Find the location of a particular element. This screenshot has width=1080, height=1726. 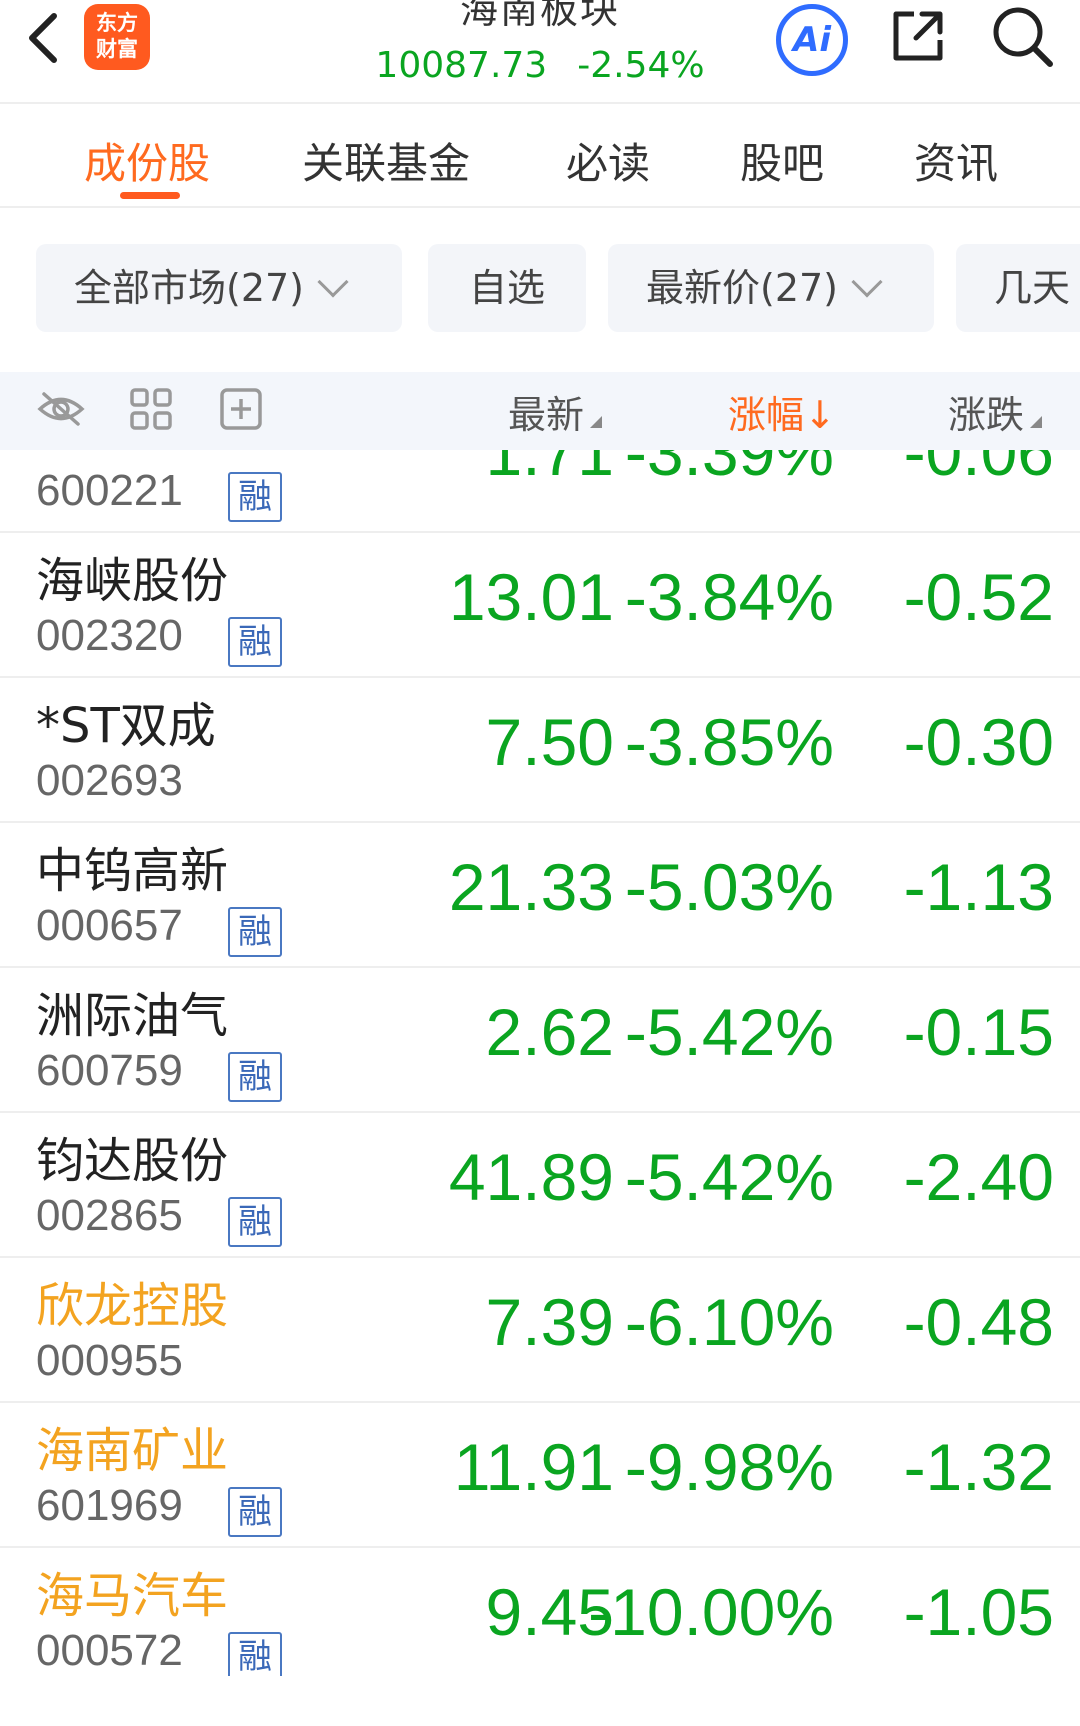

latest-price: 7.39 is located at coordinates (549, 1322).